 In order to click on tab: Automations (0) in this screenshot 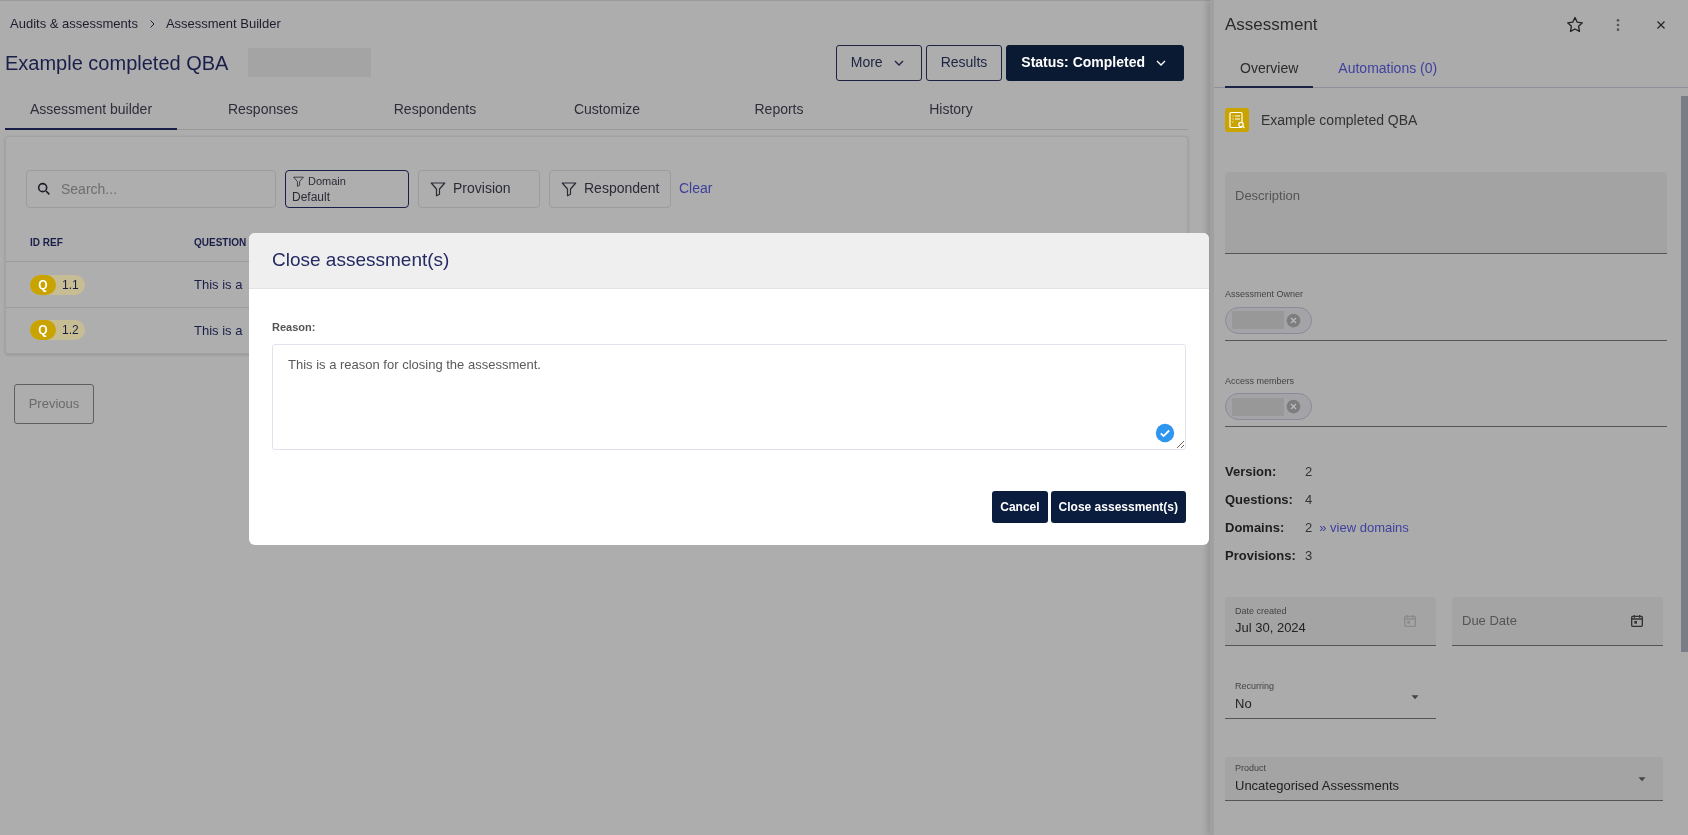, I will do `click(1388, 69)`.